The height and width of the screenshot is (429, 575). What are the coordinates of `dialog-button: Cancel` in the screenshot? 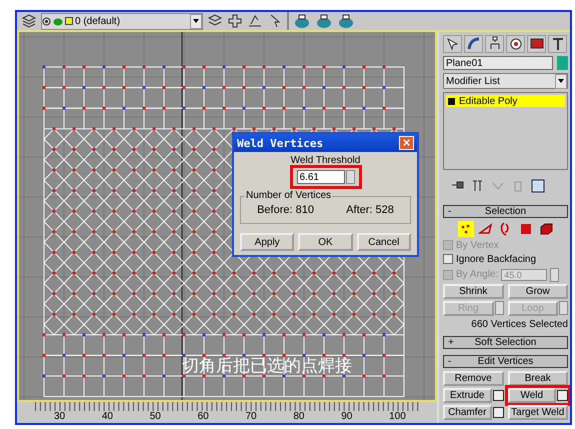 It's located at (383, 242).